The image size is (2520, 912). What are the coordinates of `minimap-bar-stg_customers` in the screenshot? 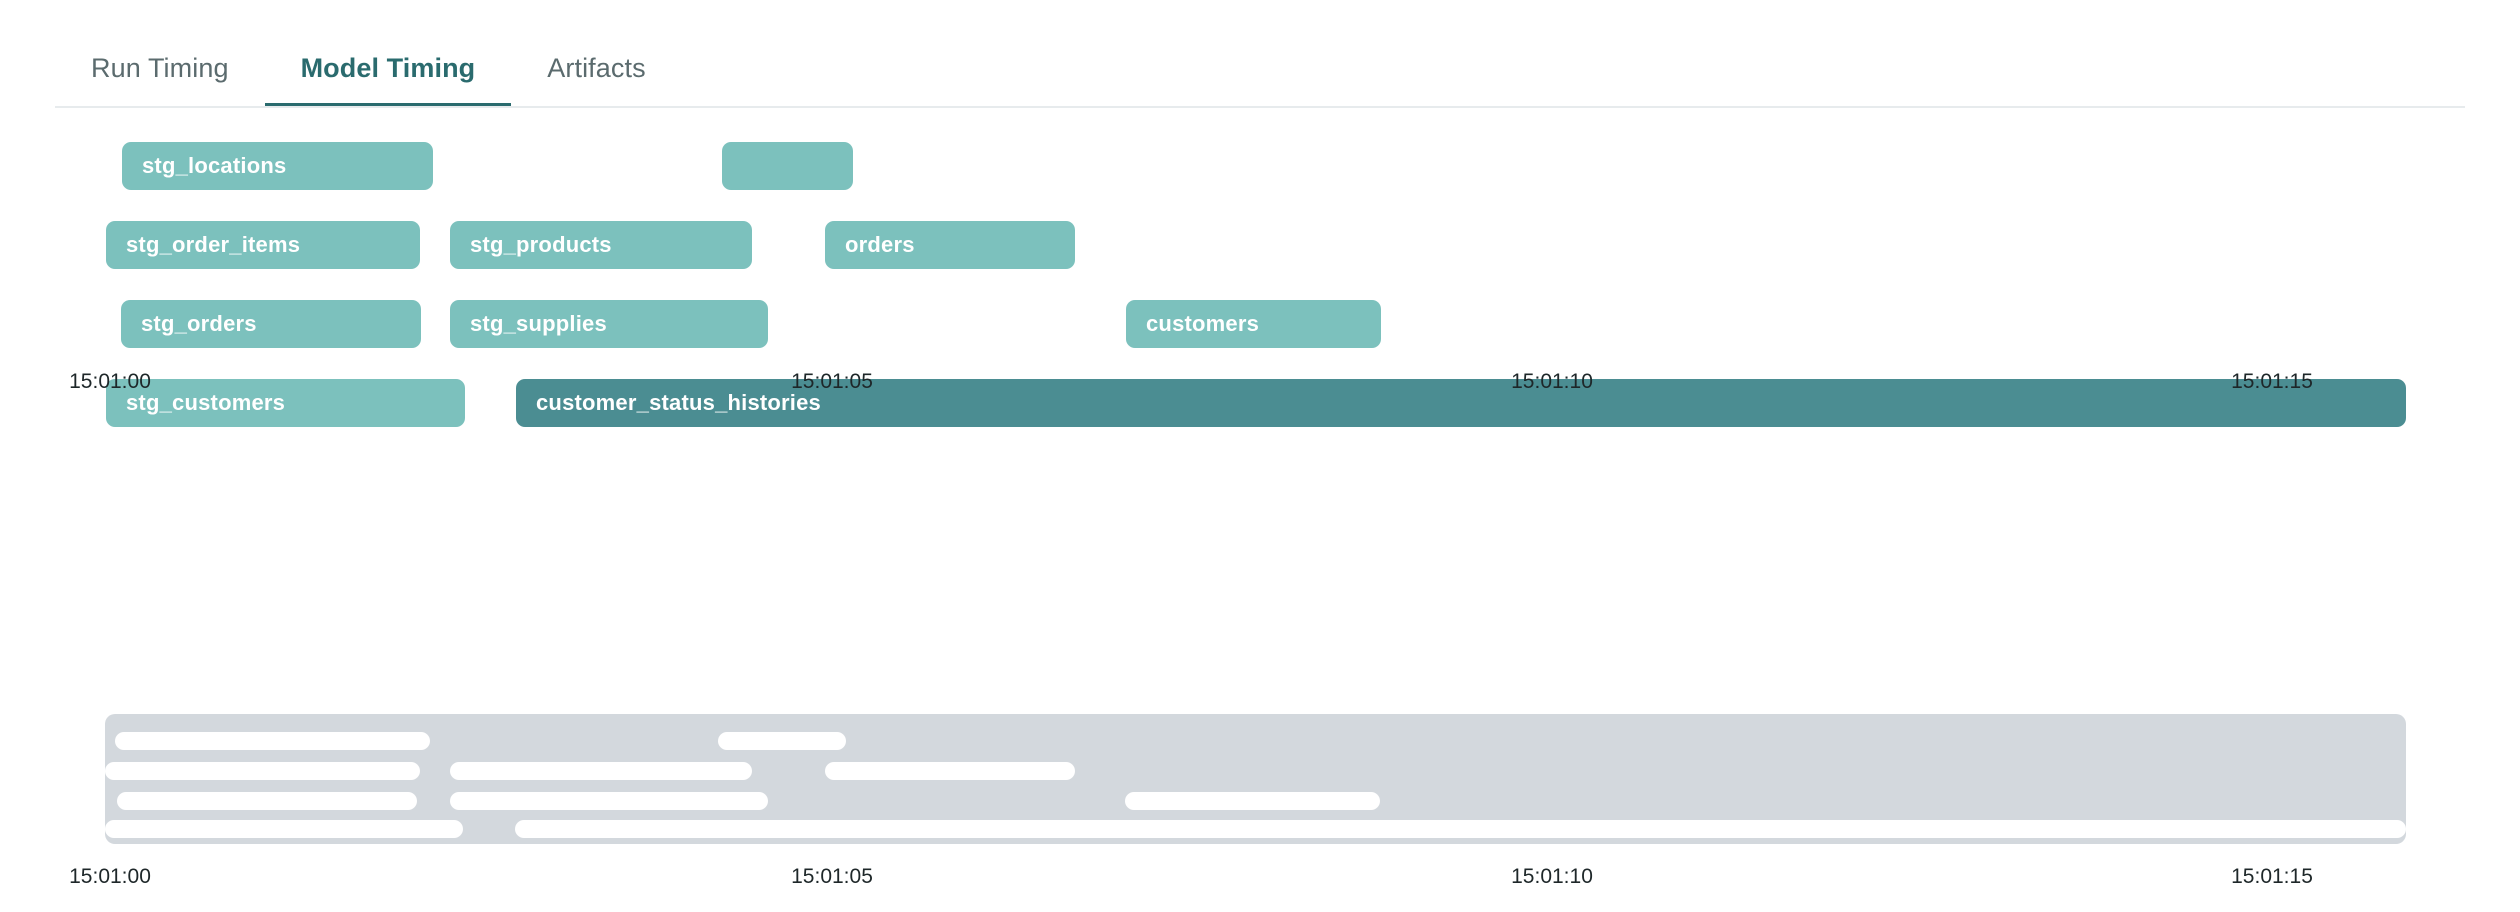 It's located at (284, 829).